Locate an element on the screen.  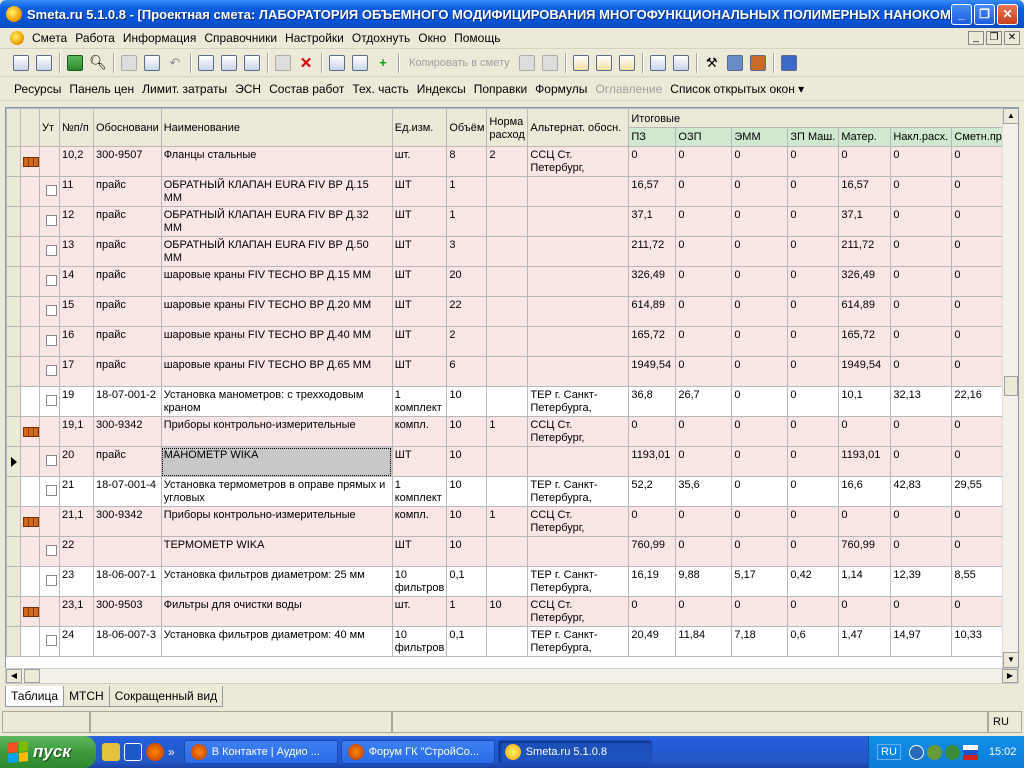
table-row: 22 ТЕРМОМЕТР WIKA ШТ 10 760,99 0 0 0 760,99 0 0 is located at coordinates (512, 551).